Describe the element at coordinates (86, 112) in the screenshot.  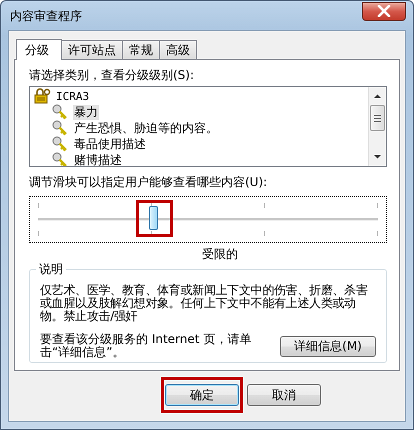
I see `tree-item: 暴力` at that location.